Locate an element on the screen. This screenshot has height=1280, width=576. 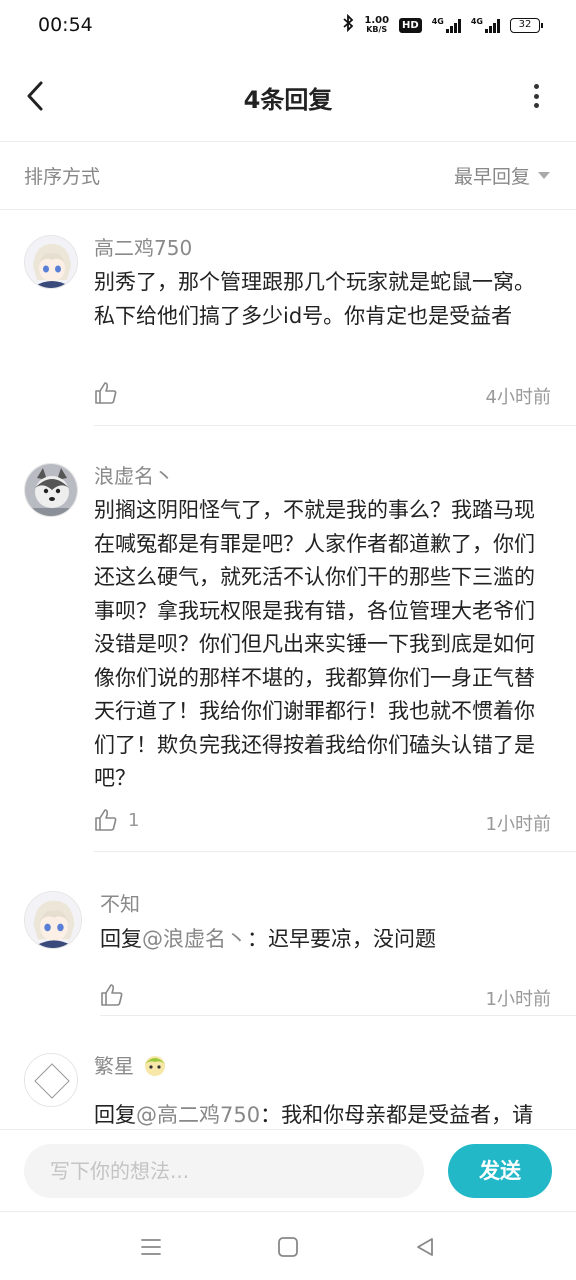
comment-username: 繁星 is located at coordinates (131, 1064).